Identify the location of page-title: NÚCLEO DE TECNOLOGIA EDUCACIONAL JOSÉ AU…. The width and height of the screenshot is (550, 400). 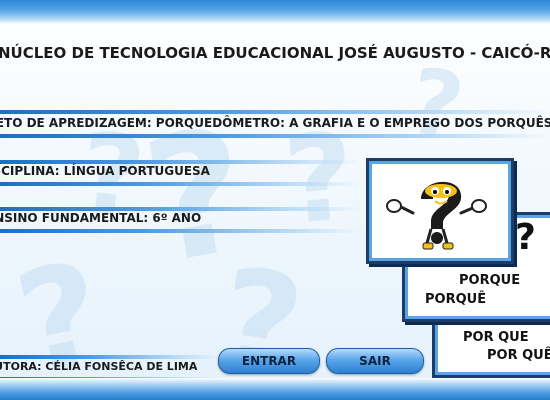
(275, 53).